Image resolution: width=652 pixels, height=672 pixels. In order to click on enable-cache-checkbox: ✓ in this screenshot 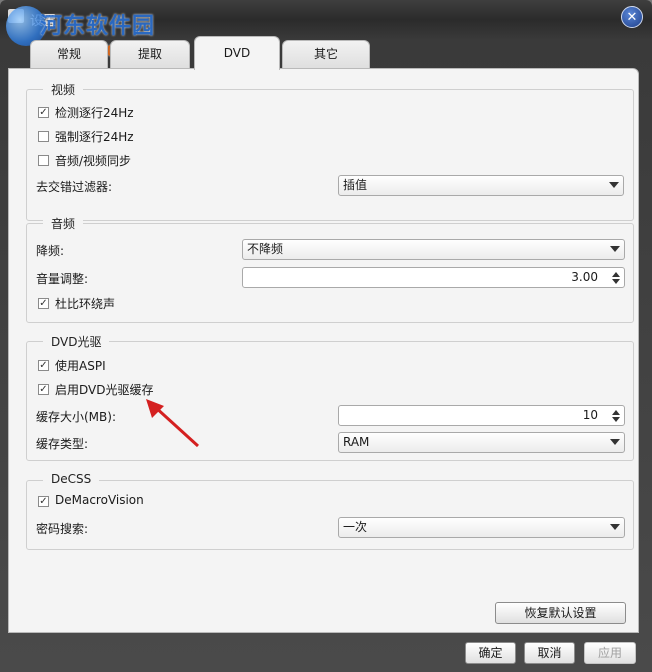, I will do `click(43, 389)`.